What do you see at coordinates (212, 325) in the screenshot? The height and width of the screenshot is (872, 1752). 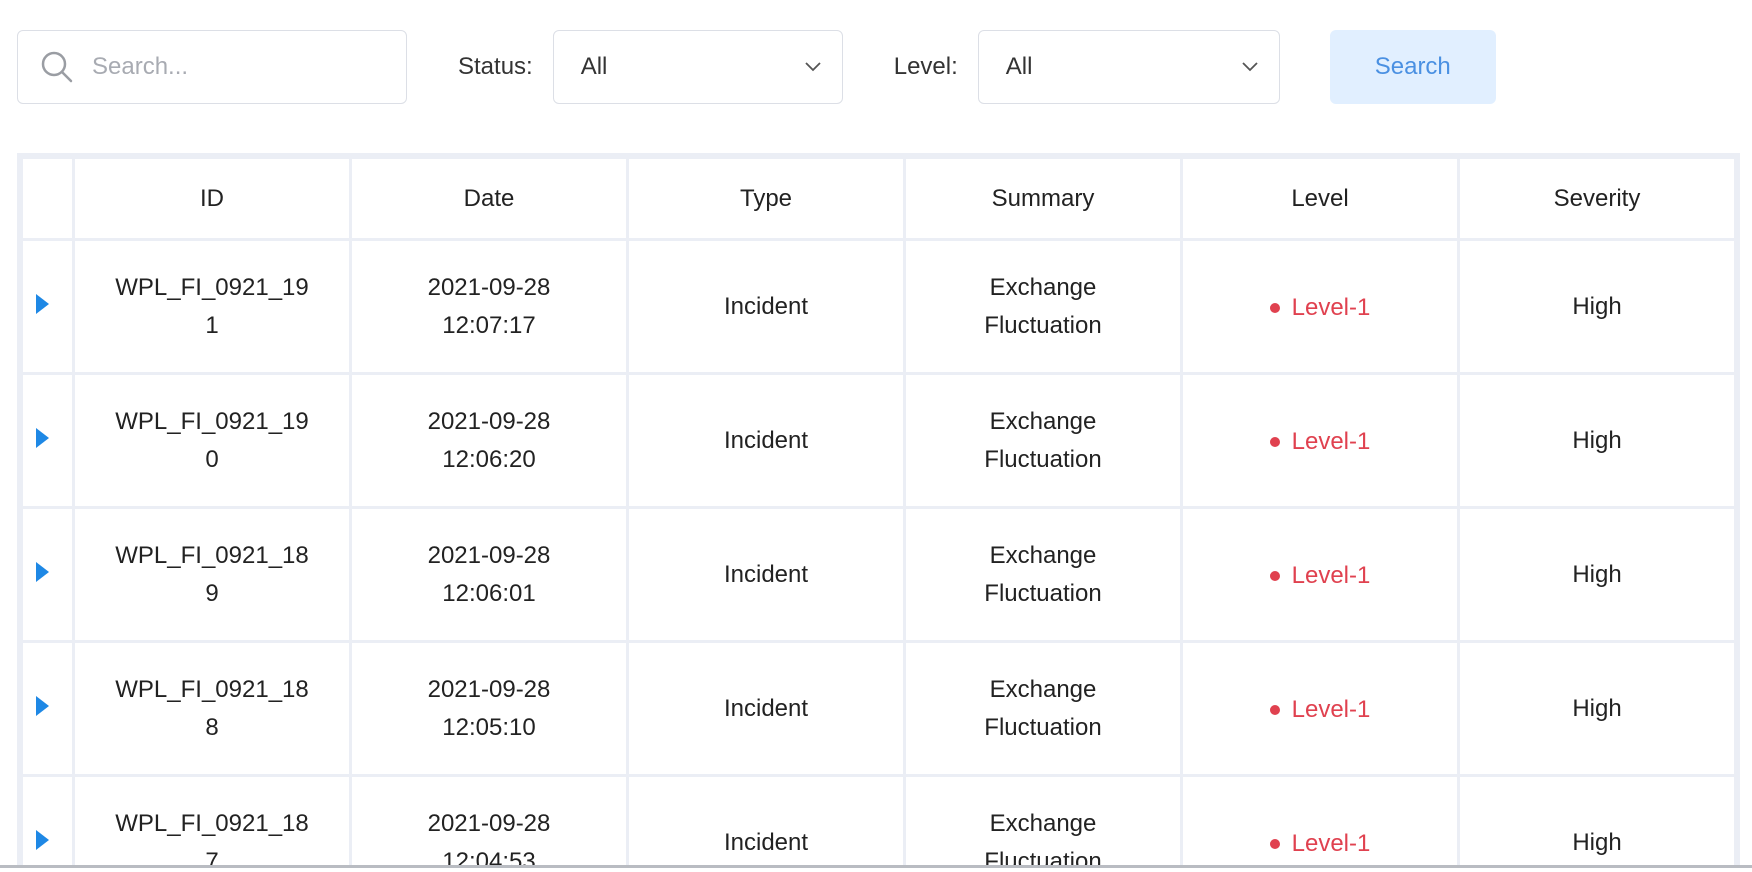 I see `id-line: 1` at bounding box center [212, 325].